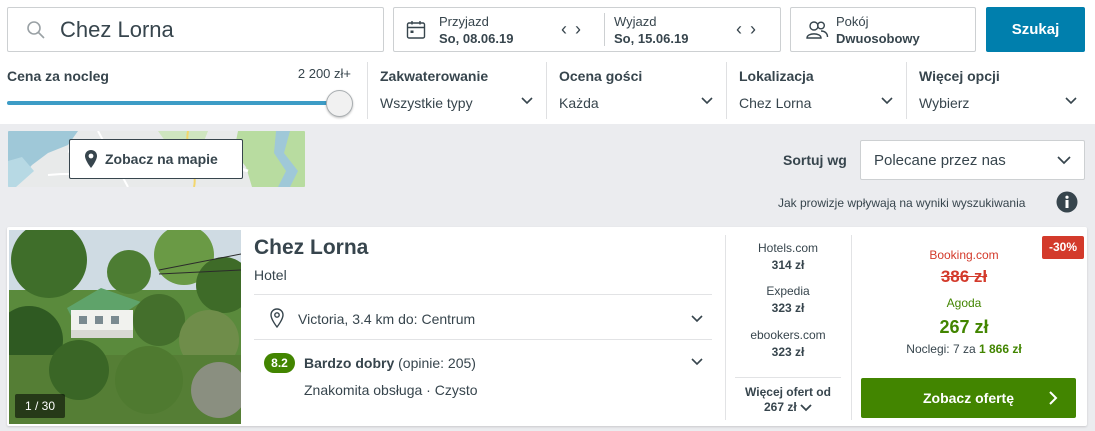 Image resolution: width=1095 pixels, height=431 pixels. I want to click on rating-score-badge: 8.2, so click(279, 363).